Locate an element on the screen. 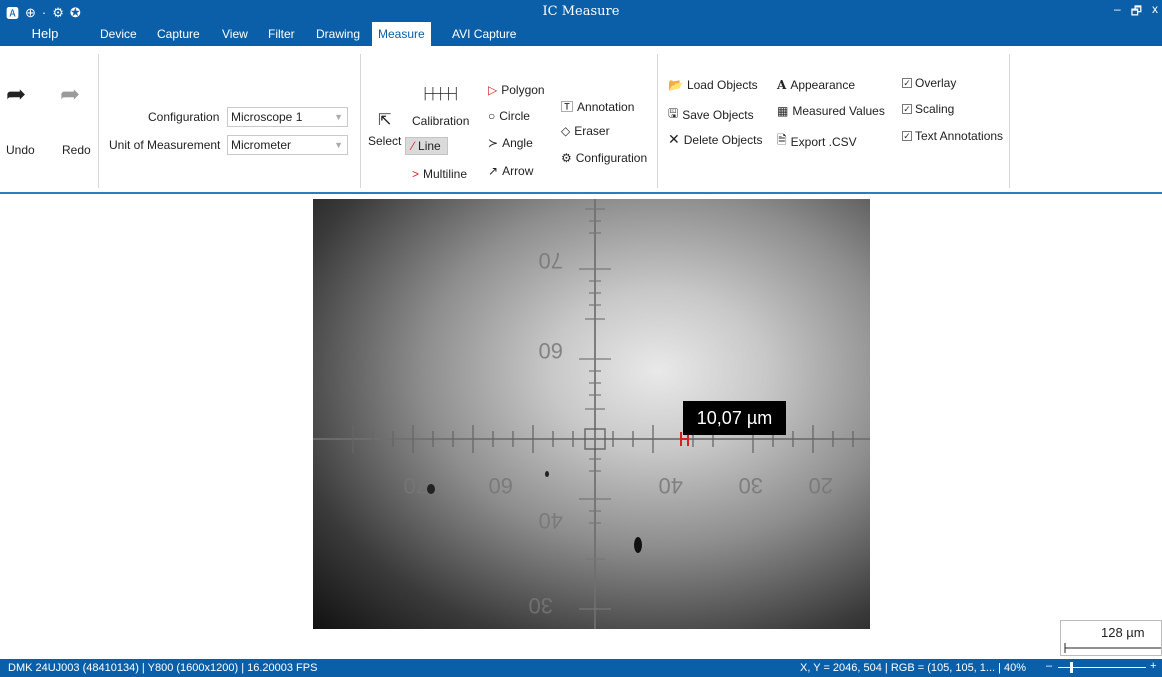 The width and height of the screenshot is (1162, 677). ruler-icon: ├┼┼┼┤ is located at coordinates (441, 94).